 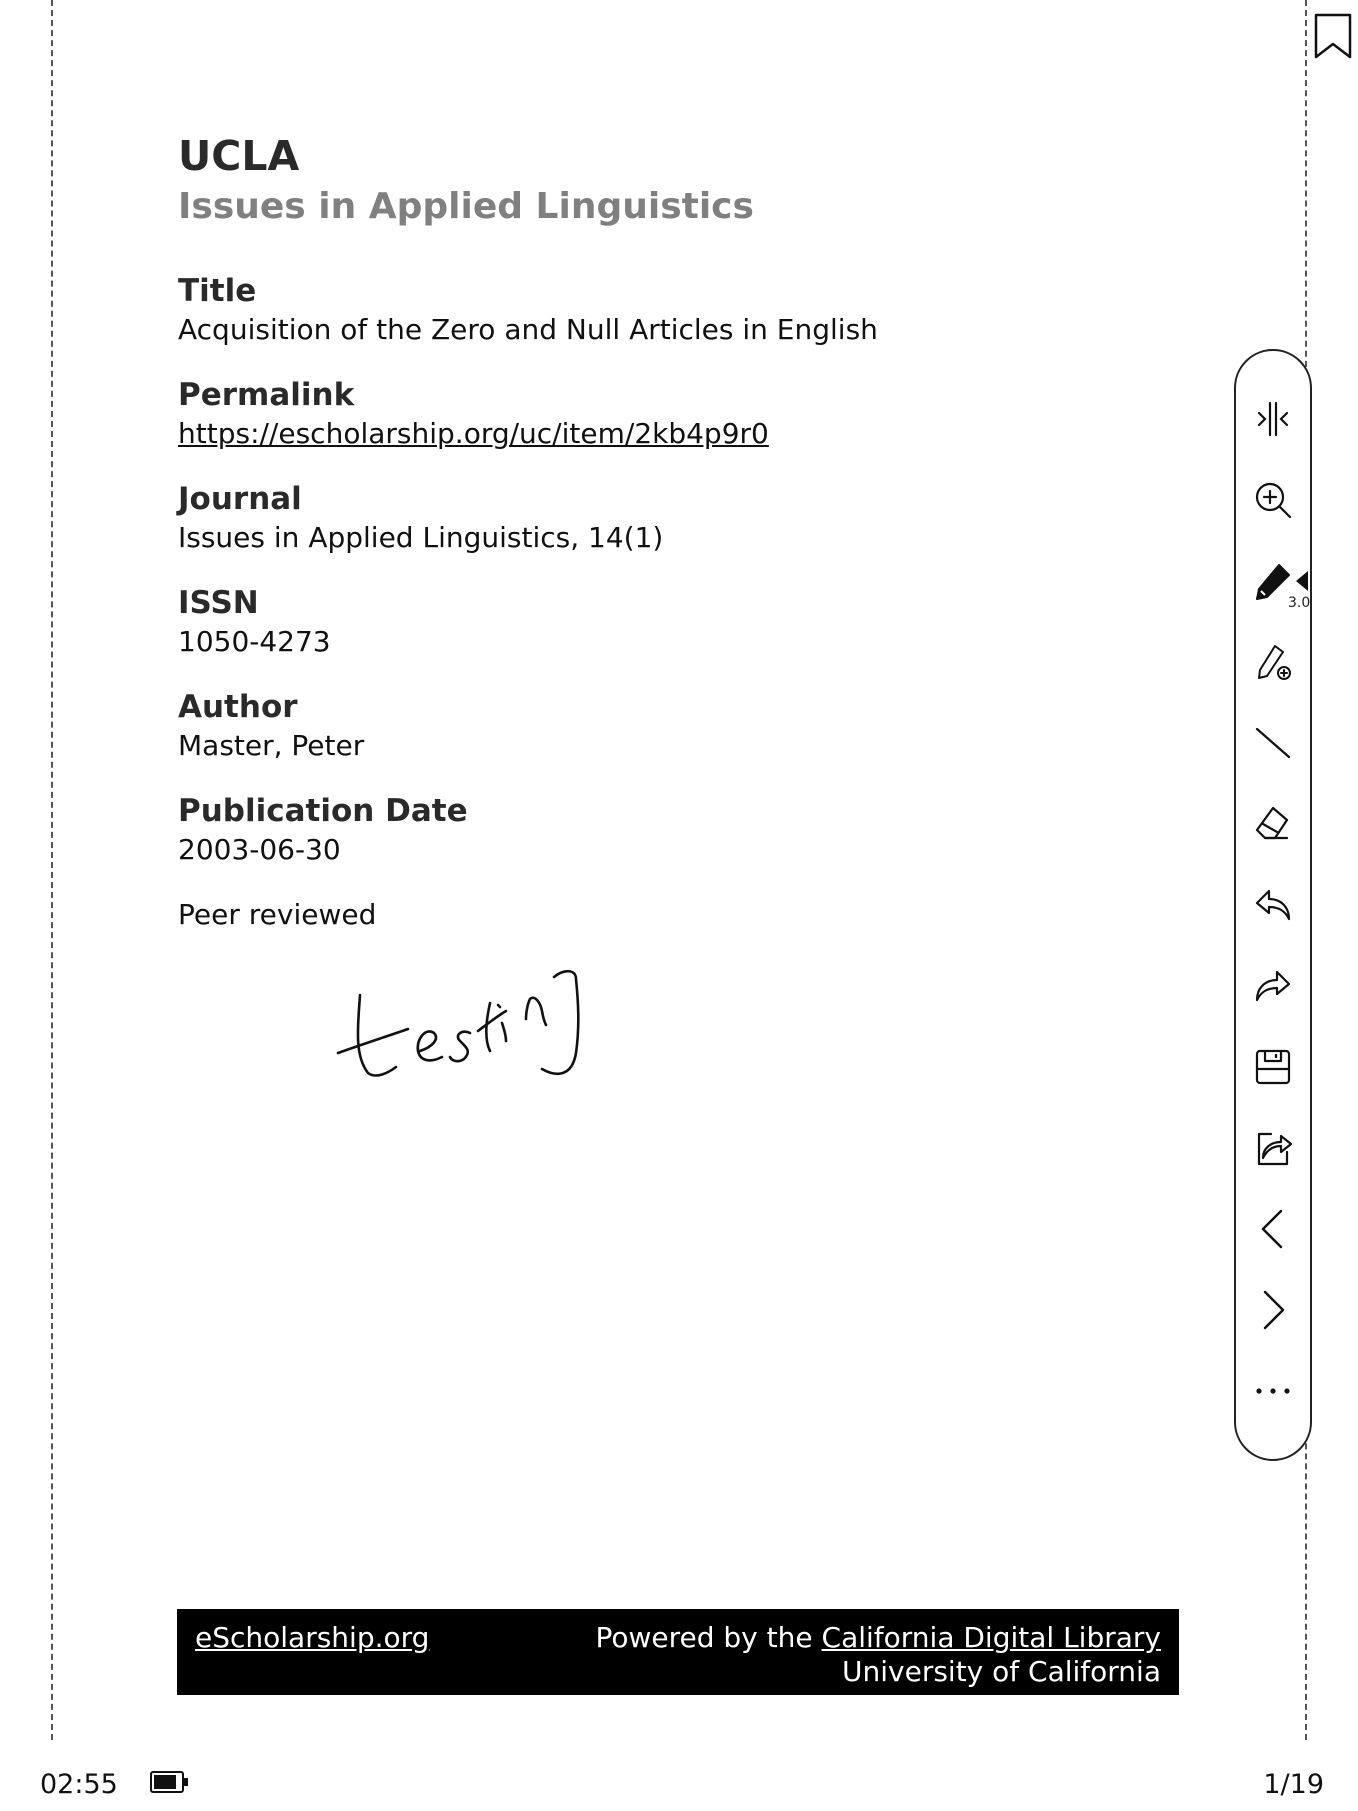 I want to click on zoom-in-icon, so click(x=1273, y=500).